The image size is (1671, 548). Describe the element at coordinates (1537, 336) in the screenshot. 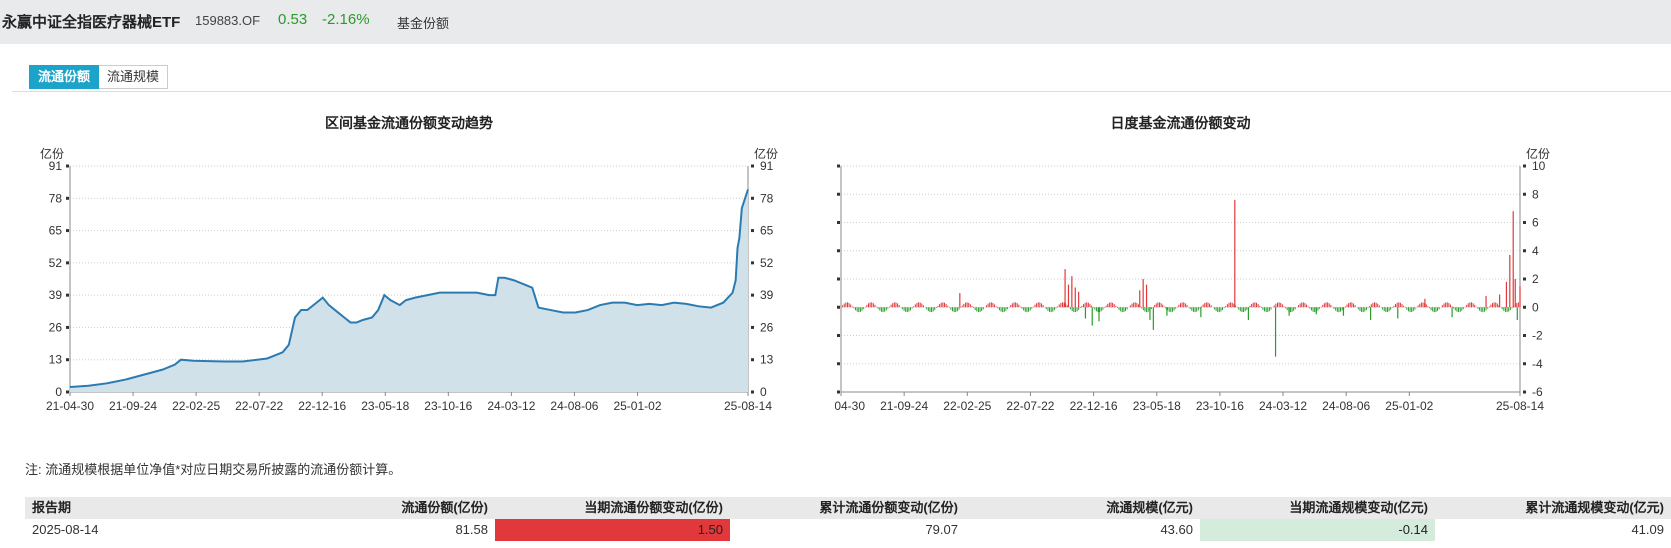

I see `daily-ytick-right: -2` at that location.